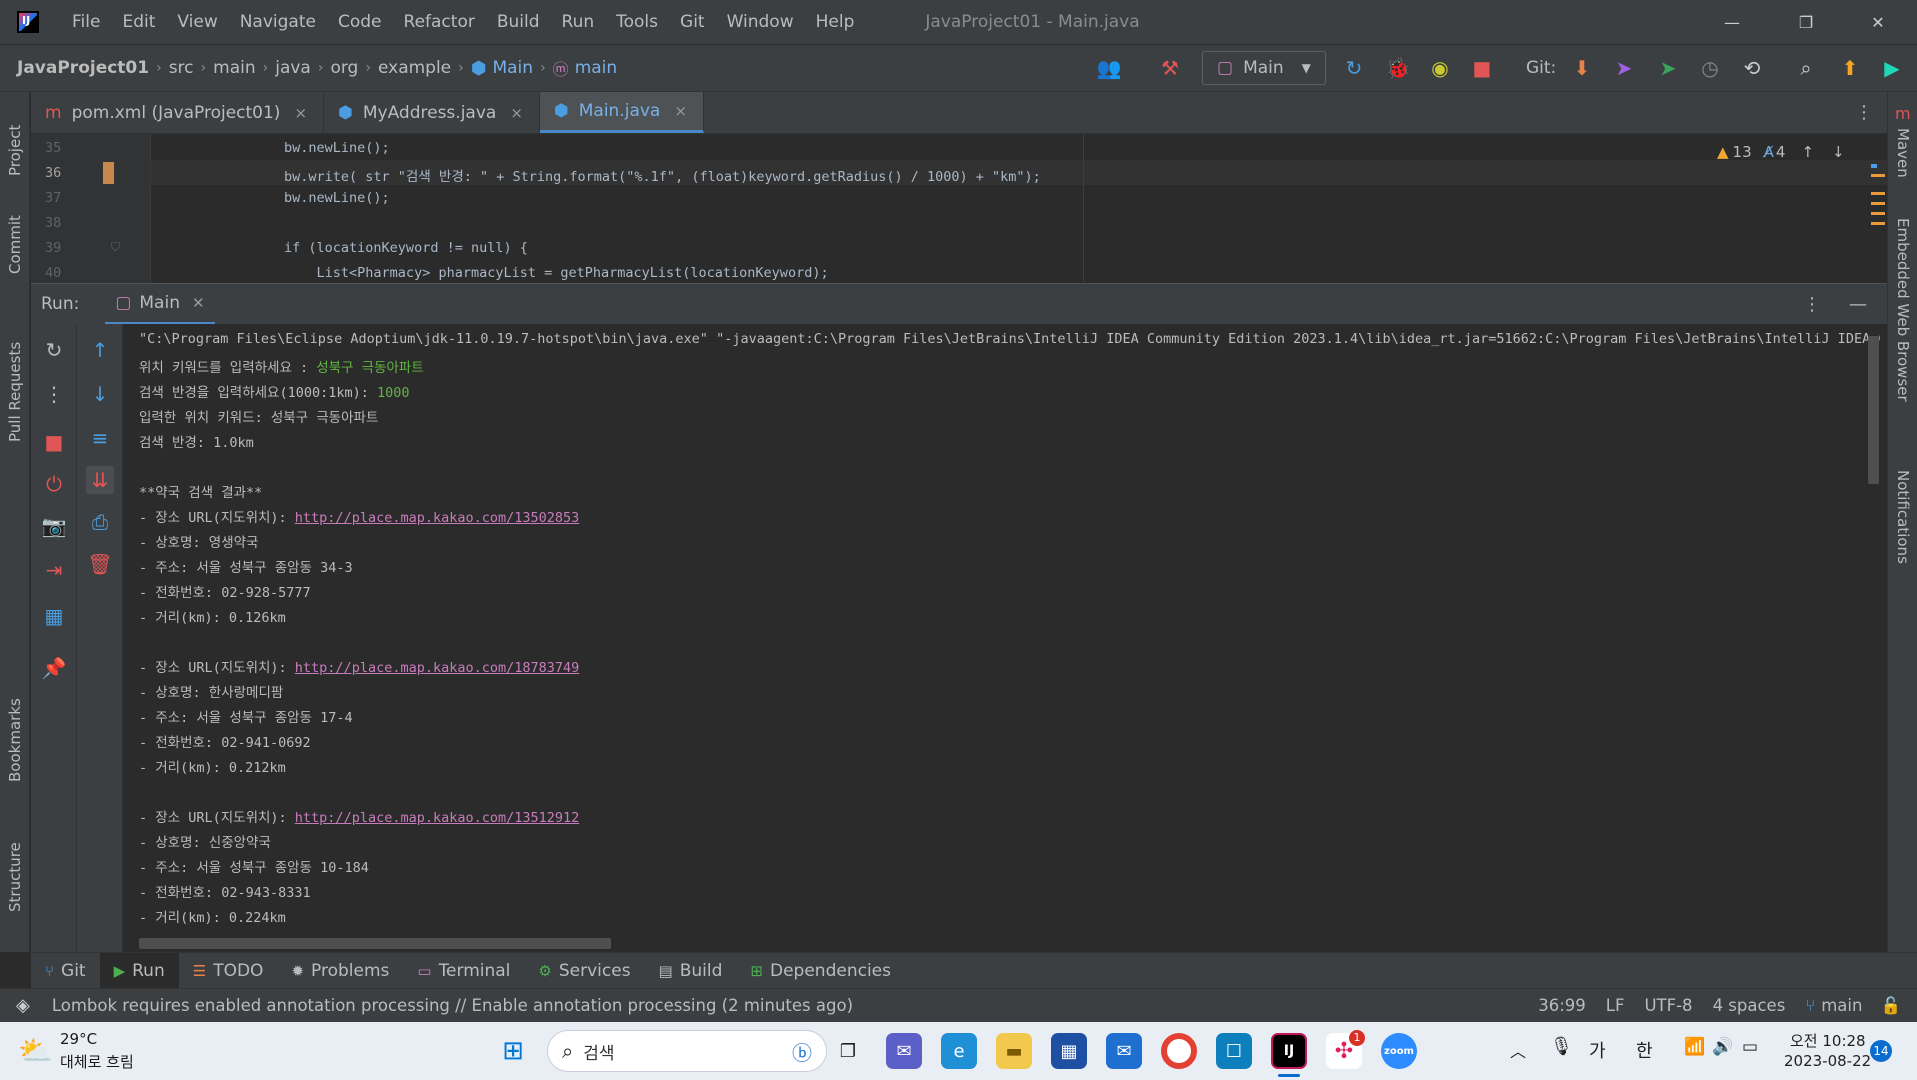 The width and height of the screenshot is (1917, 1080). What do you see at coordinates (1582, 68) in the screenshot?
I see `git-update-icon: ⬇` at bounding box center [1582, 68].